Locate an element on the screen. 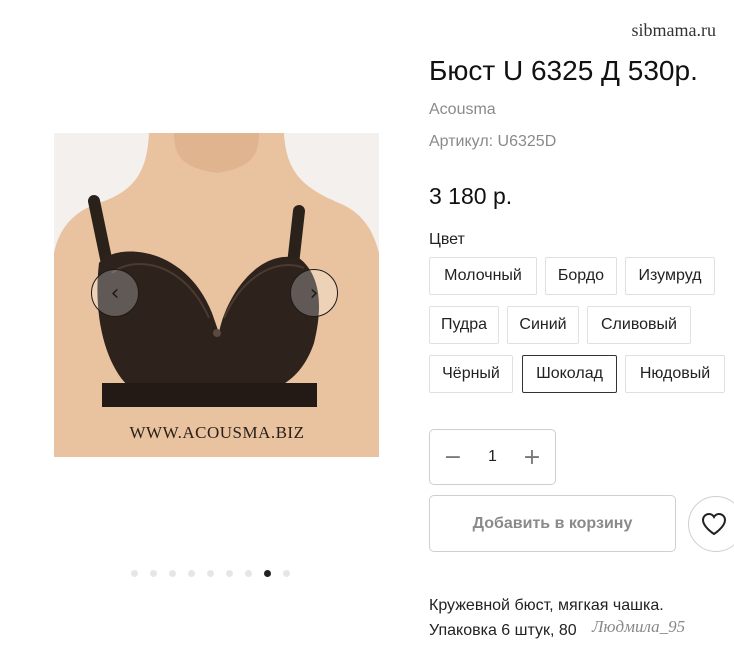 This screenshot has width=734, height=657. gallery-pagination is located at coordinates (210, 573).